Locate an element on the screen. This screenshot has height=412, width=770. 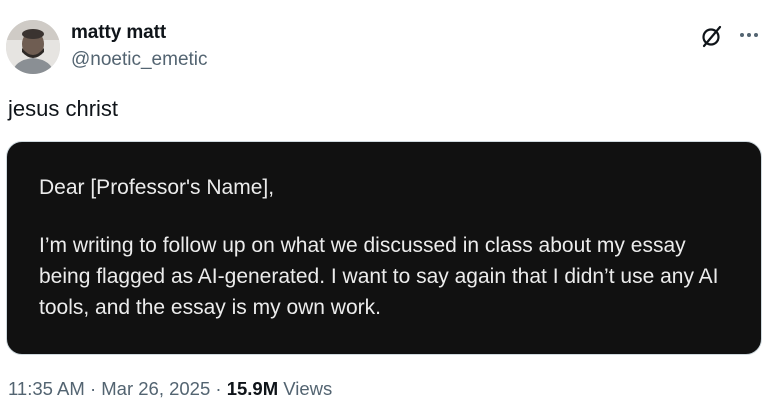
letter-greeting: Dear [Professor's Name], is located at coordinates (157, 187).